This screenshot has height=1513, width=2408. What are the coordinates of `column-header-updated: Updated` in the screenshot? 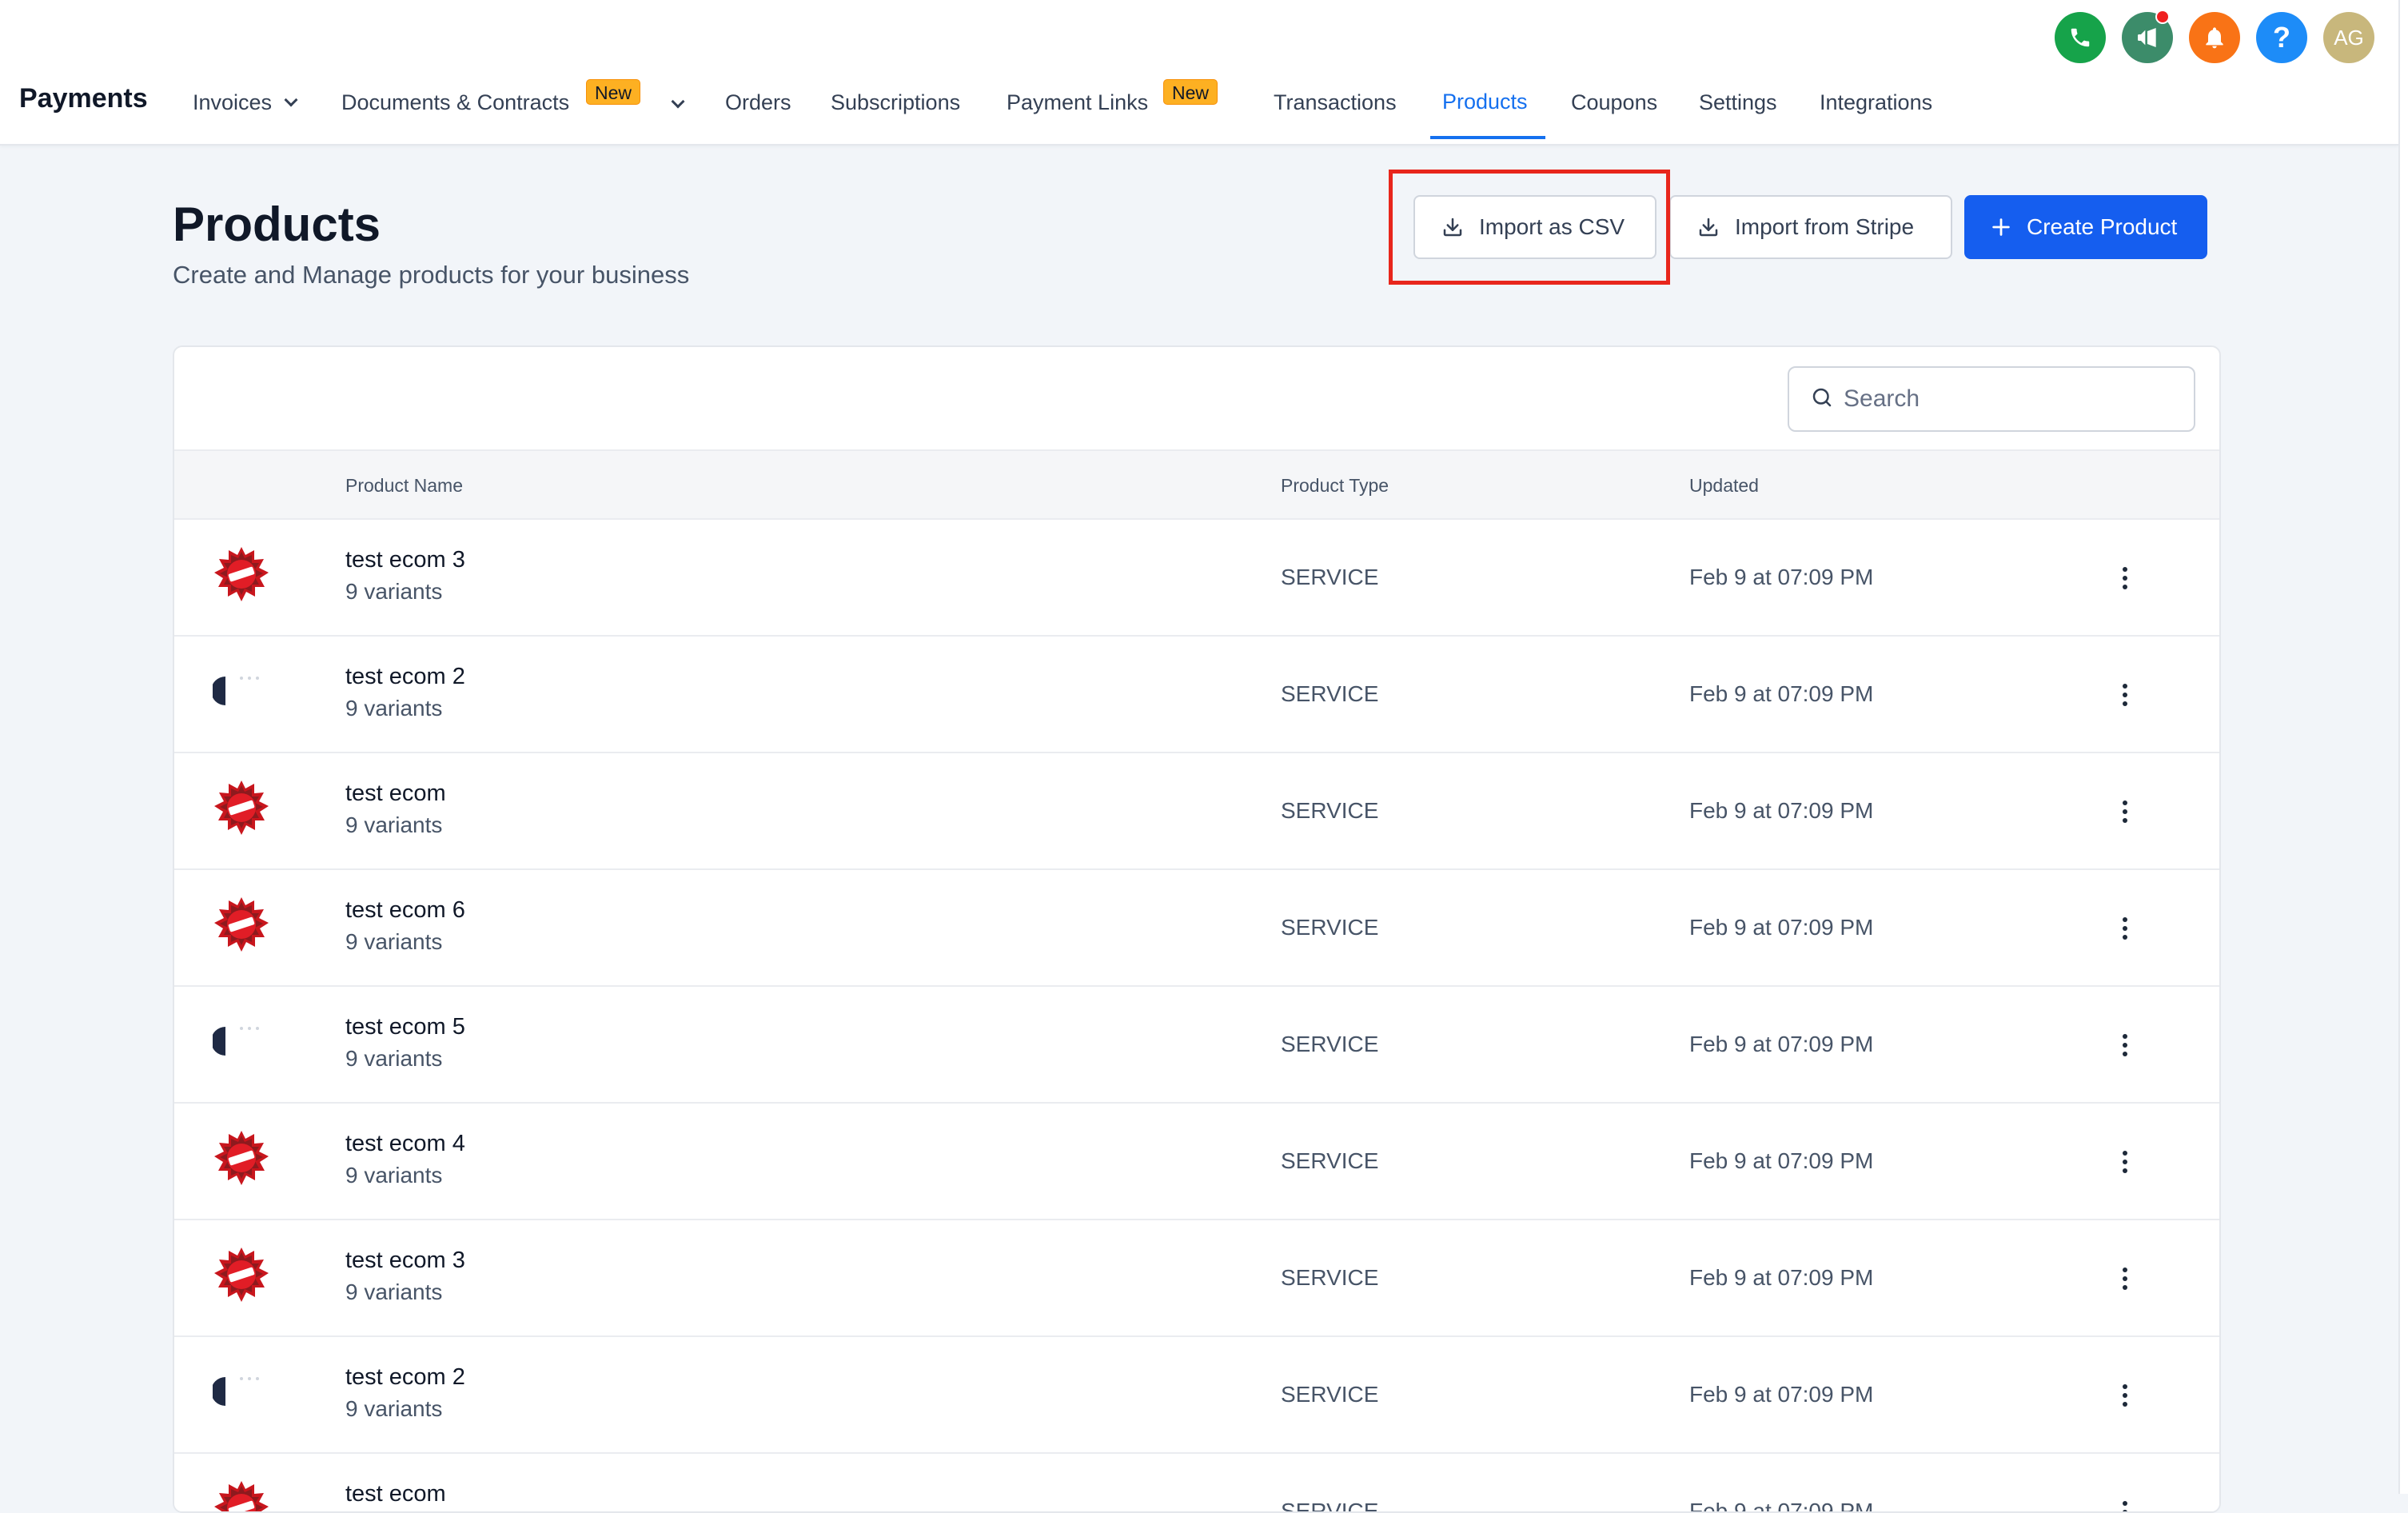 It's located at (1724, 486).